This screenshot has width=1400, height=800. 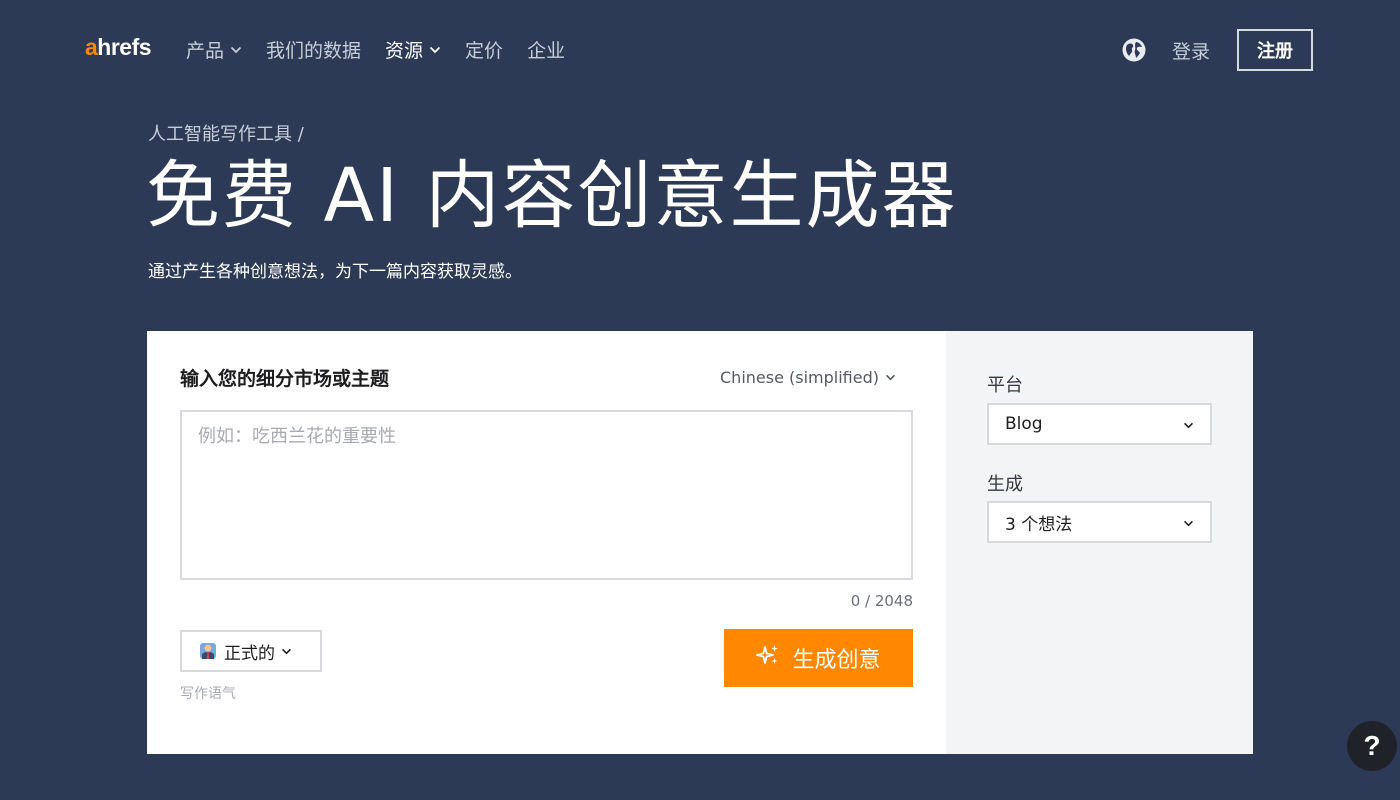 I want to click on nav-item-label: 企业, so click(x=546, y=51).